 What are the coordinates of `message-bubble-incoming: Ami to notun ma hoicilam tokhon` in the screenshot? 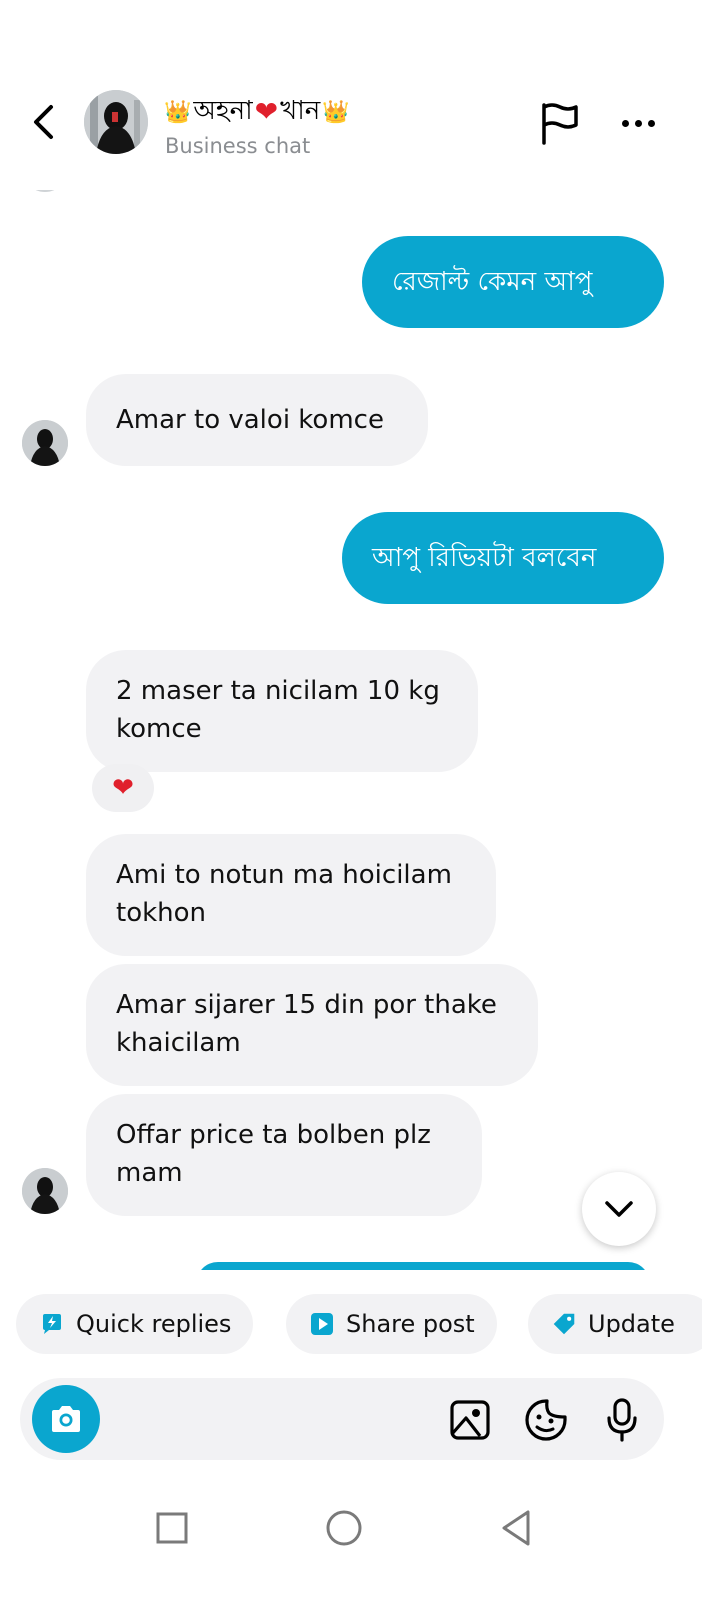 It's located at (291, 895).